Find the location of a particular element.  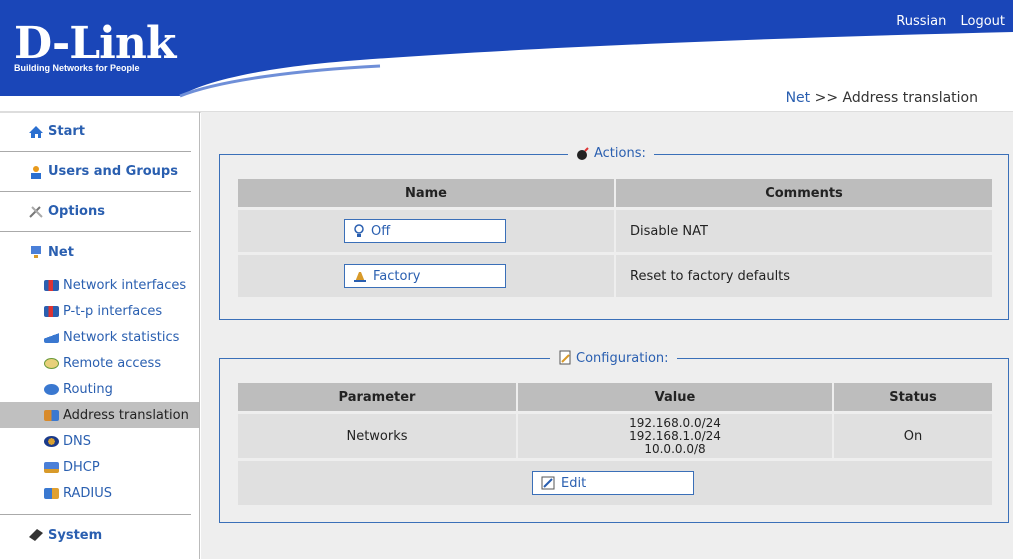

network-value: 192.168.0.0/24 is located at coordinates (675, 422).